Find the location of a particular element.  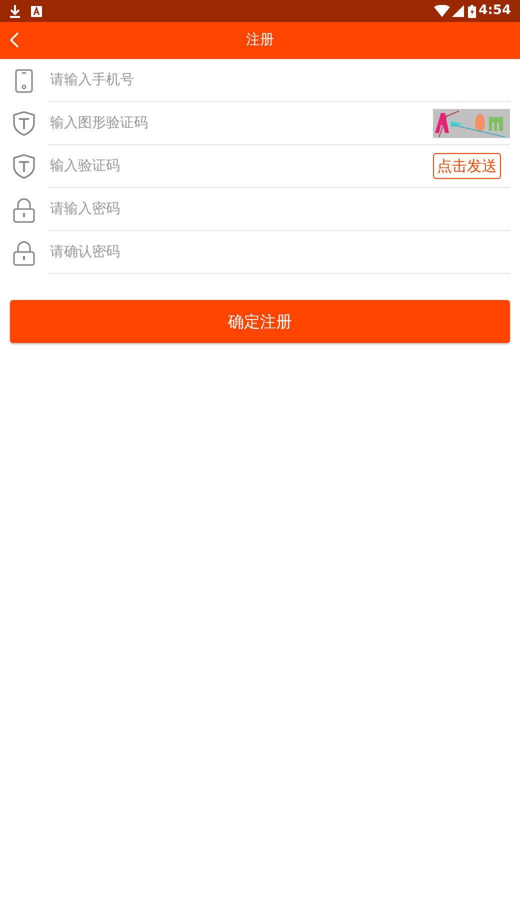

send-code-button: 点击发送 is located at coordinates (467, 166).